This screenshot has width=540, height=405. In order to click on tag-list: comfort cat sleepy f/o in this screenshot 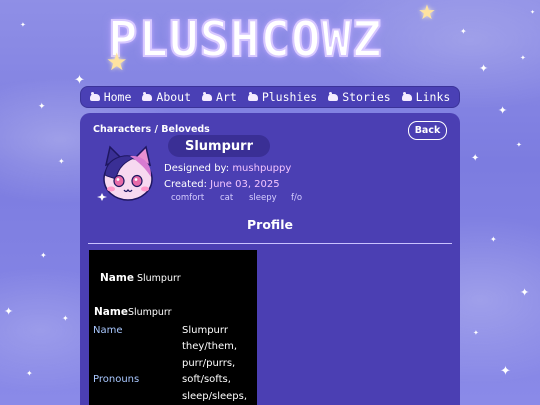, I will do `click(236, 198)`.